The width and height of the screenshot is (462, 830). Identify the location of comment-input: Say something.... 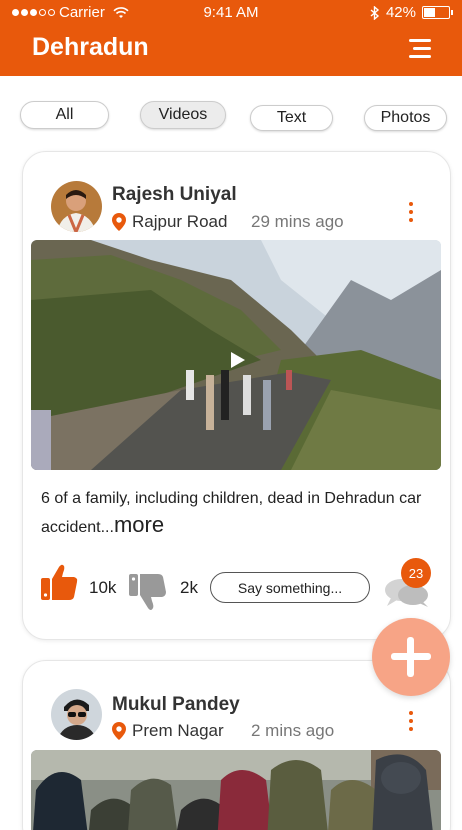
(290, 587).